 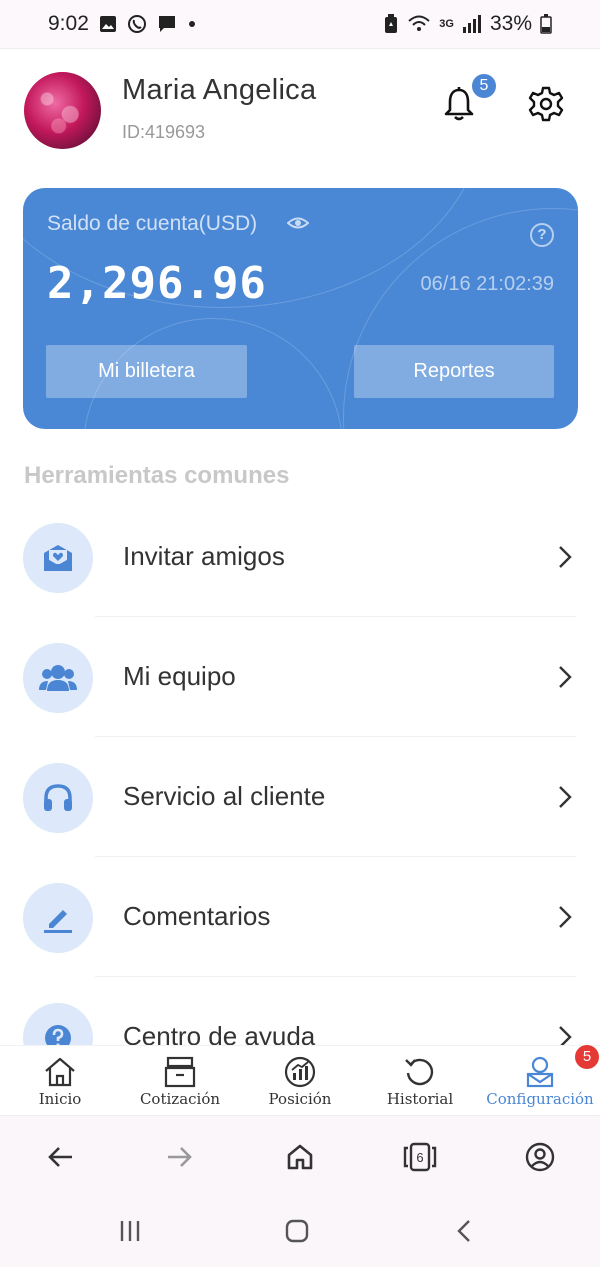 I want to click on network-type: 3G, so click(x=446, y=23).